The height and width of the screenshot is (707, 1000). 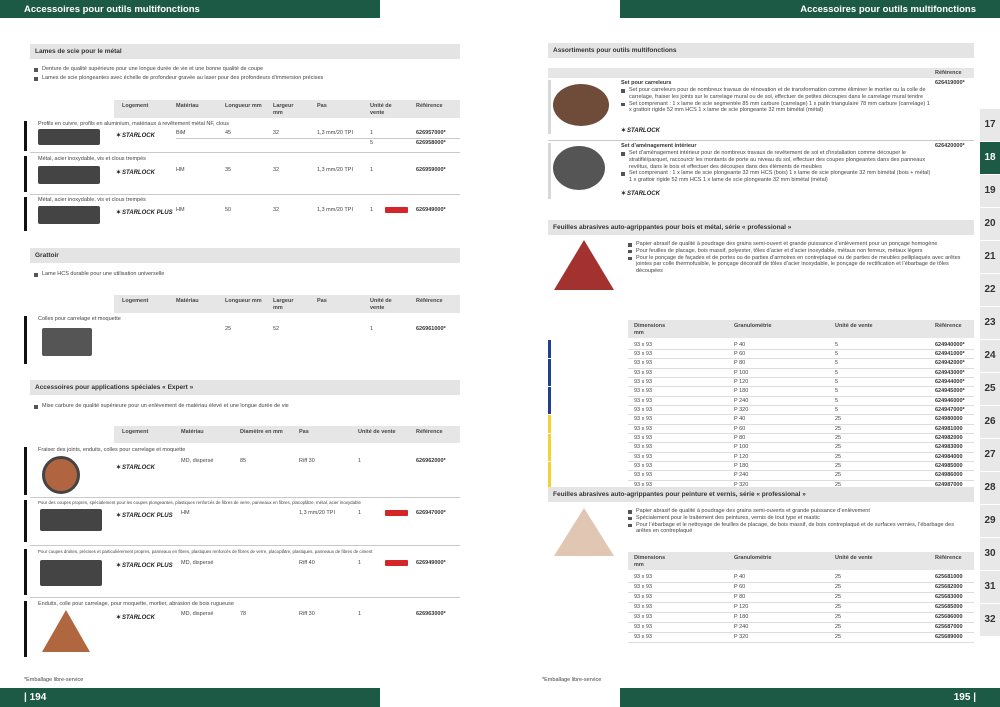 What do you see at coordinates (950, 391) in the screenshot?
I see `cell-reference: 624945000*` at bounding box center [950, 391].